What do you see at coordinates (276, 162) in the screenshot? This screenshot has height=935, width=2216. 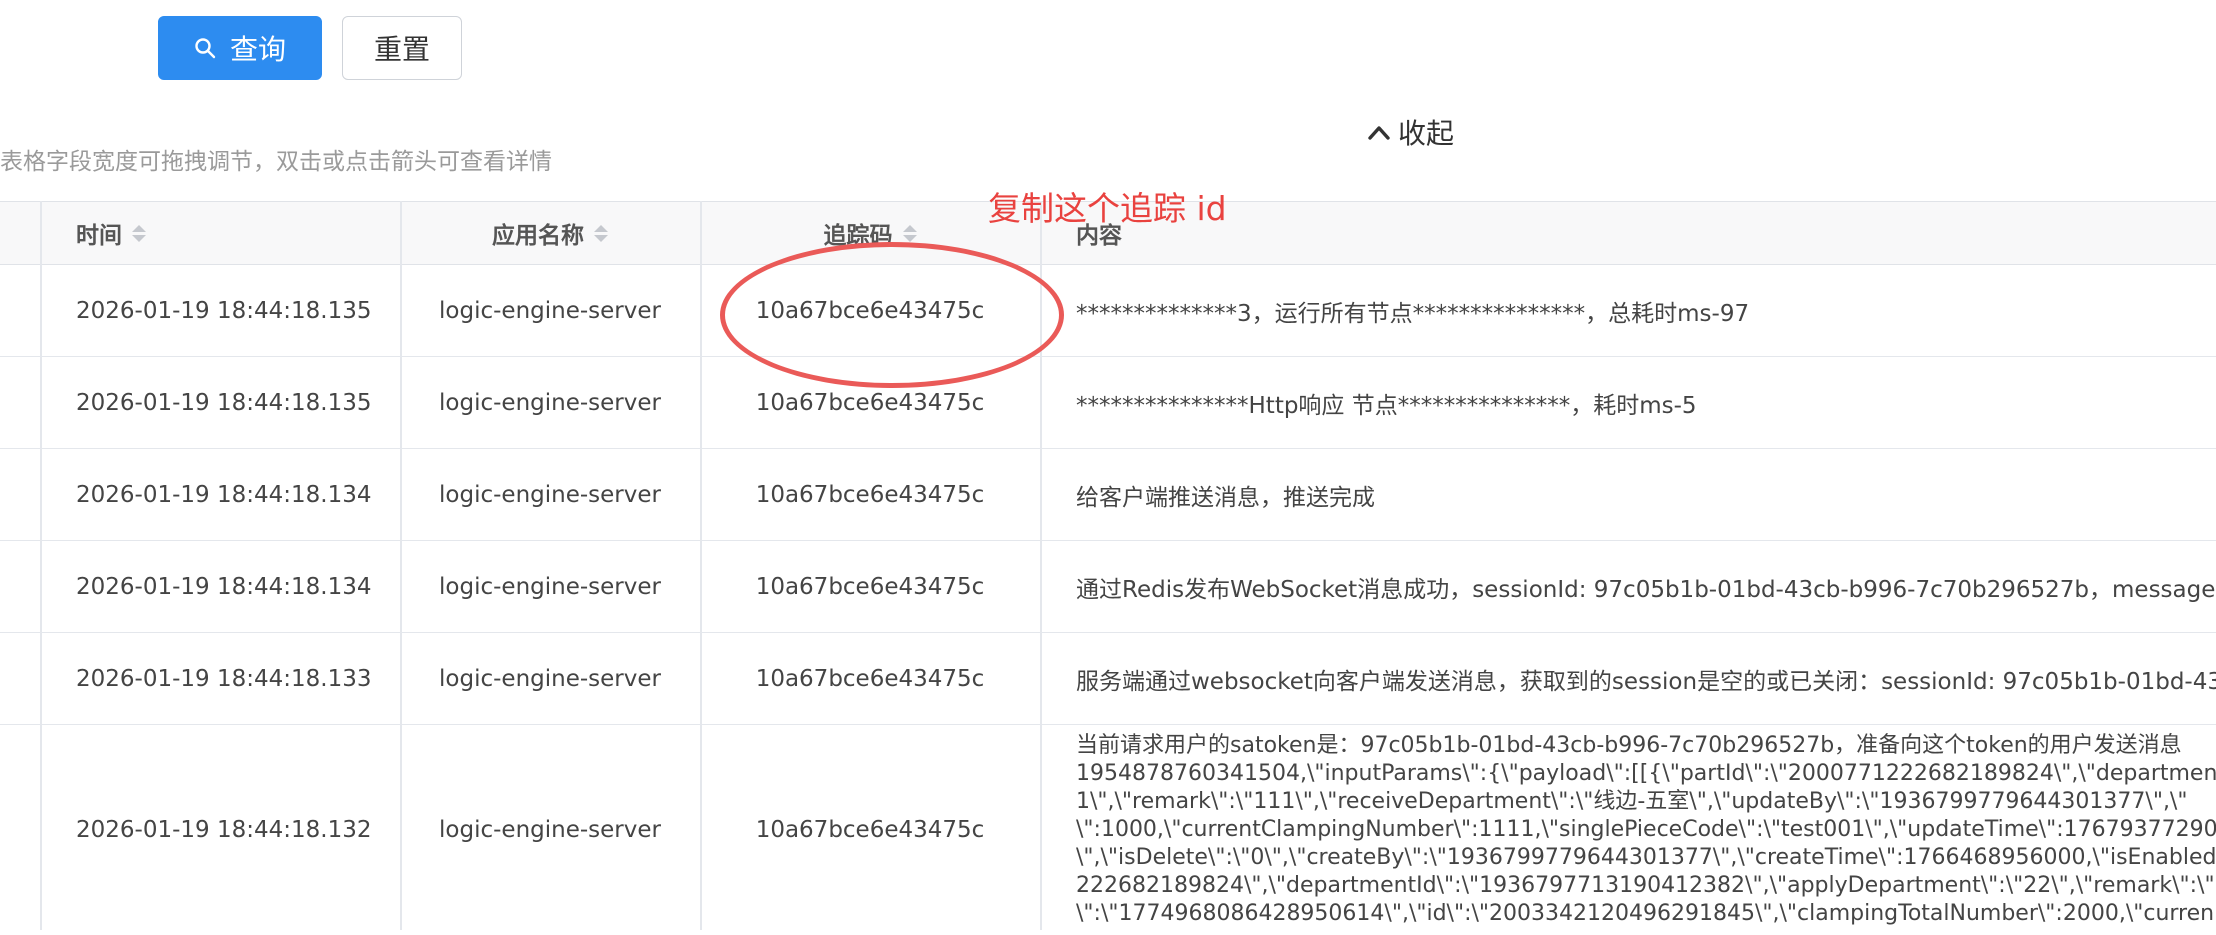 I see `table-hint: 表格字段宽度可拖拽调节，双击或点击箭头可查看详情` at bounding box center [276, 162].